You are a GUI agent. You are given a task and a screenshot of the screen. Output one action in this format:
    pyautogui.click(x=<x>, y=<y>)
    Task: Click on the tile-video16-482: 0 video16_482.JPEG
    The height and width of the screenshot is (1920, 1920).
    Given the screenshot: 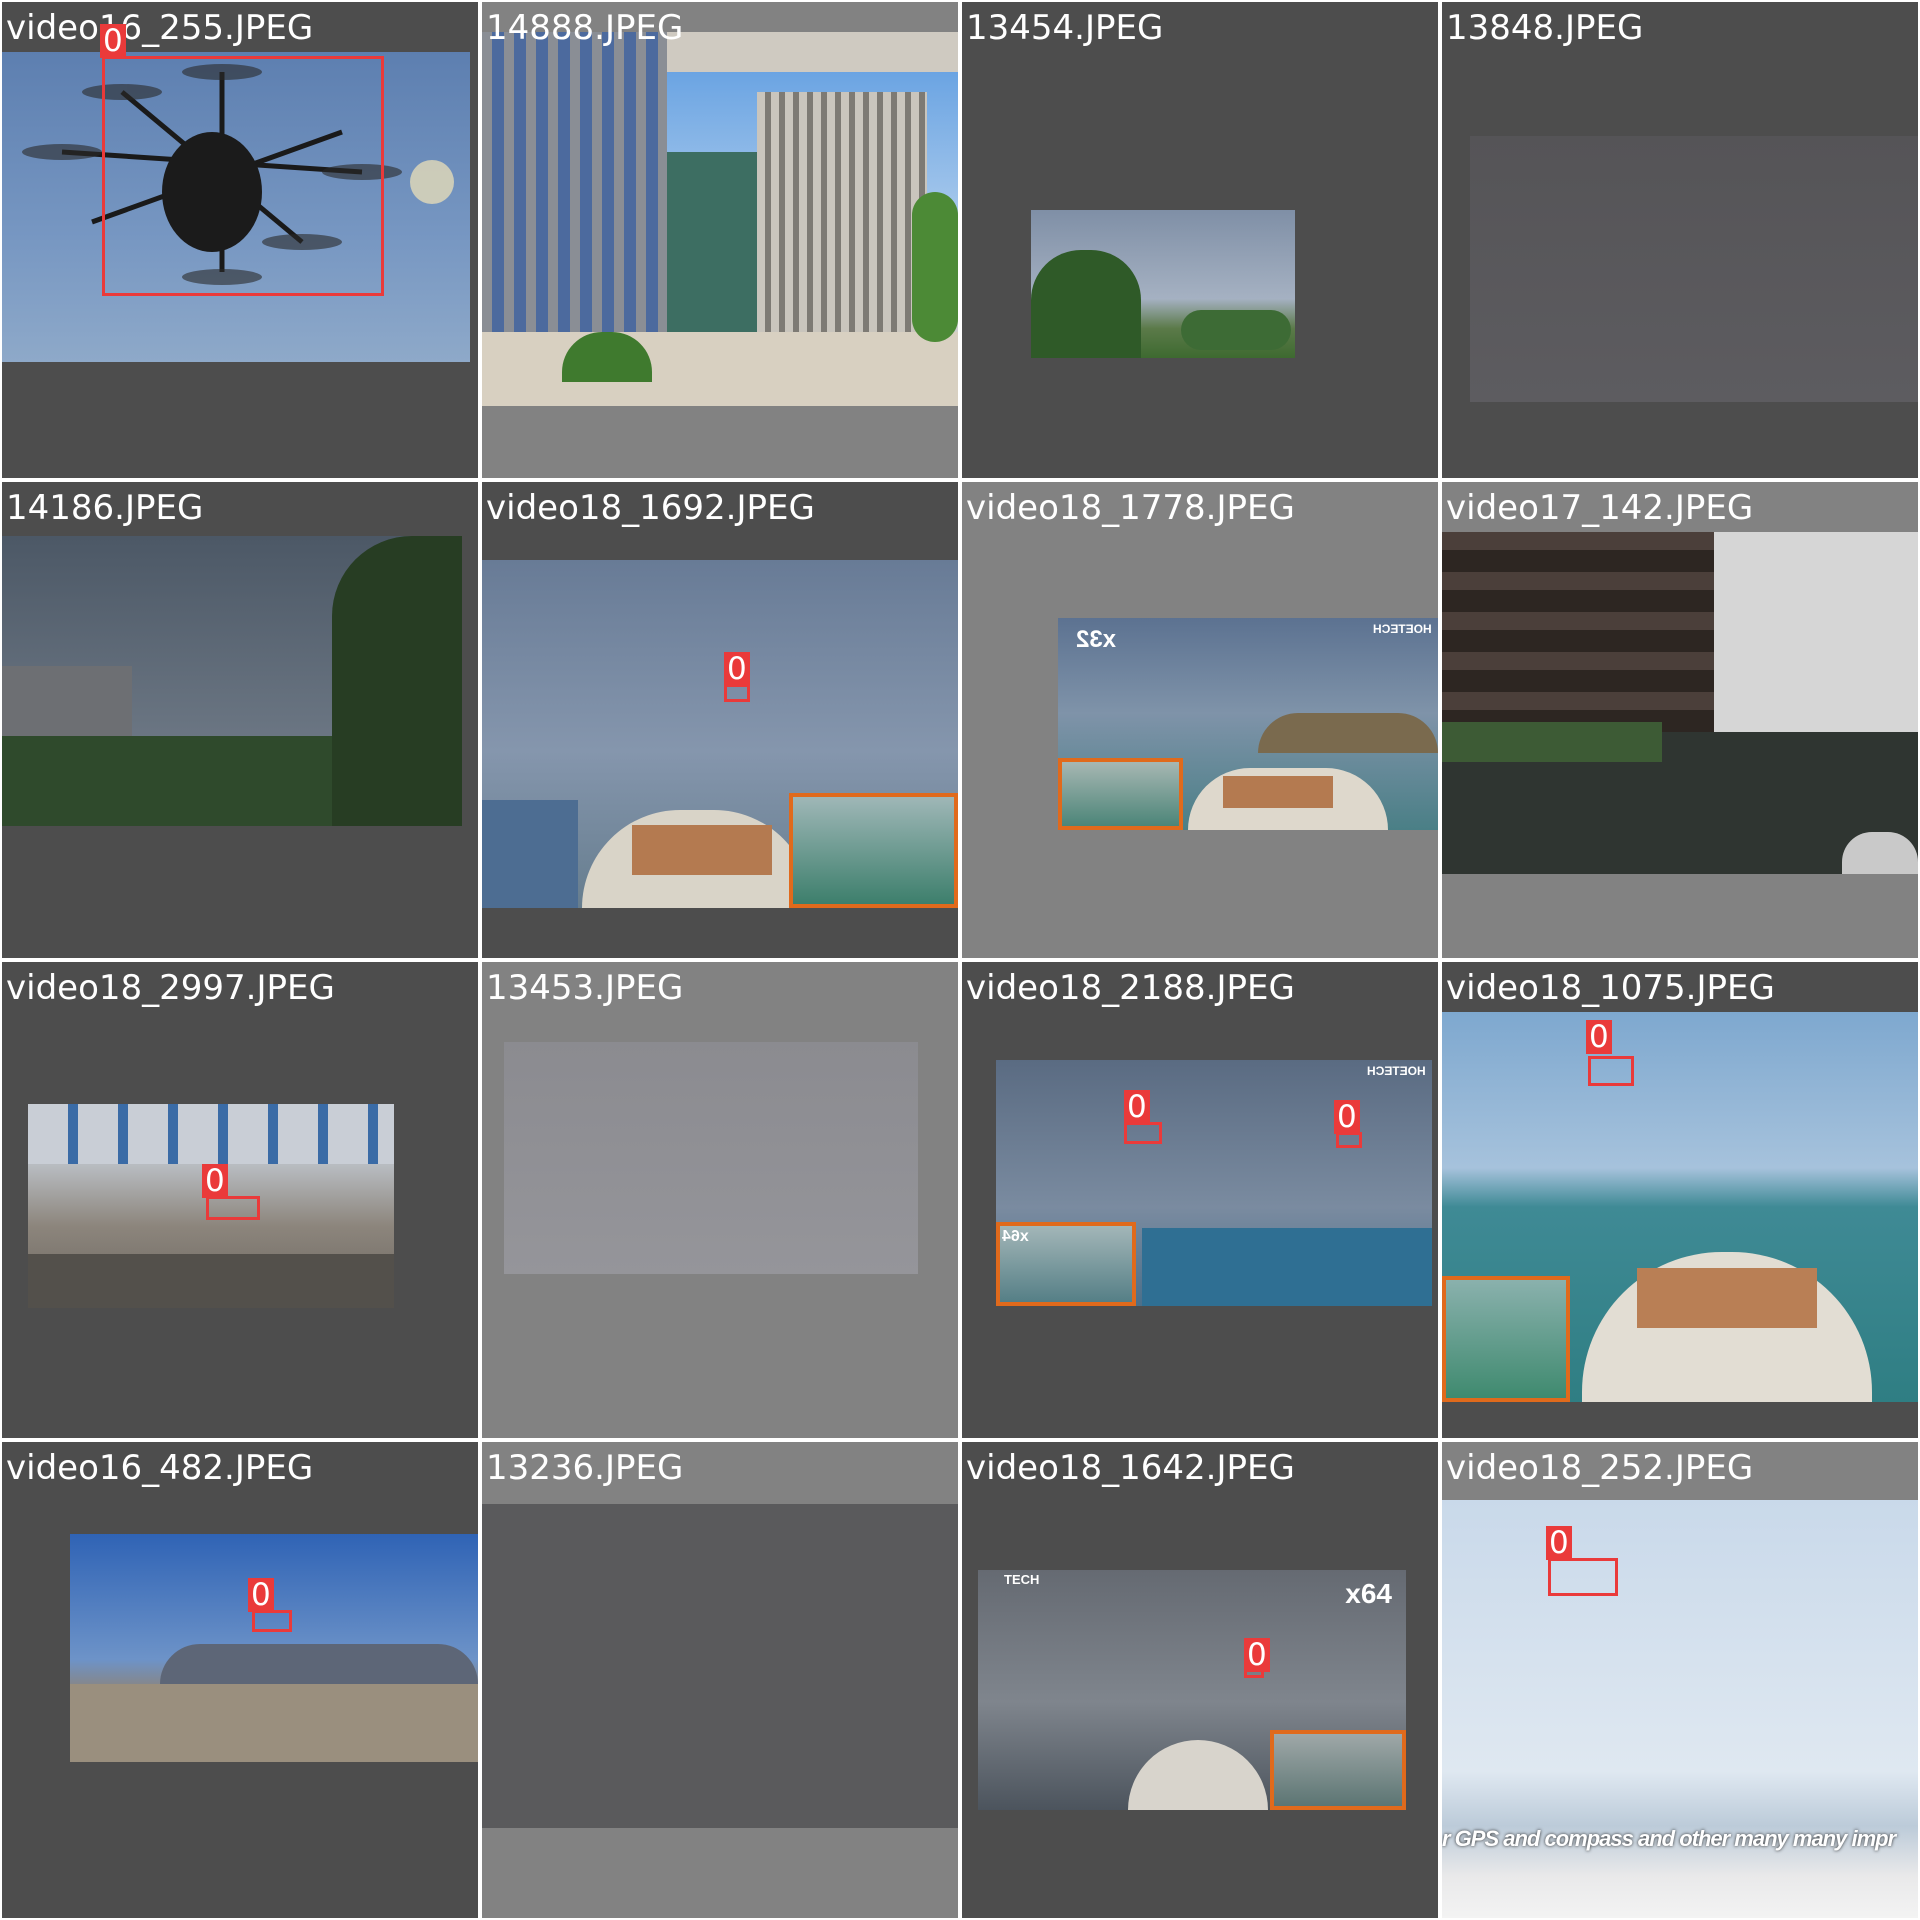 What is the action you would take?
    pyautogui.click(x=240, y=1680)
    